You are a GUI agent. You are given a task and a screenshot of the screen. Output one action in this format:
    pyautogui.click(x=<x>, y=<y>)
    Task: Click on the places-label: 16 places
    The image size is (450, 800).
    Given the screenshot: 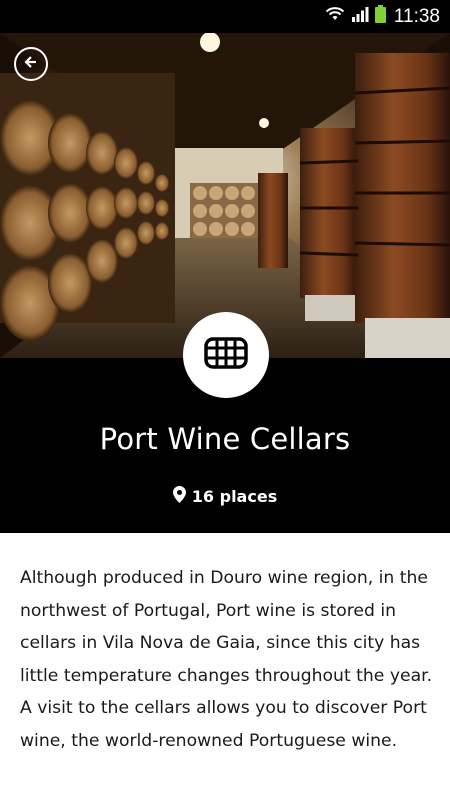 What is the action you would take?
    pyautogui.click(x=234, y=496)
    